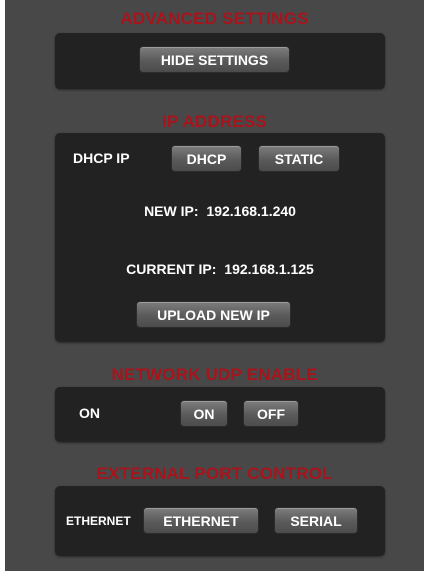  What do you see at coordinates (171, 211) in the screenshot?
I see `new-ip-label: NEW IP:` at bounding box center [171, 211].